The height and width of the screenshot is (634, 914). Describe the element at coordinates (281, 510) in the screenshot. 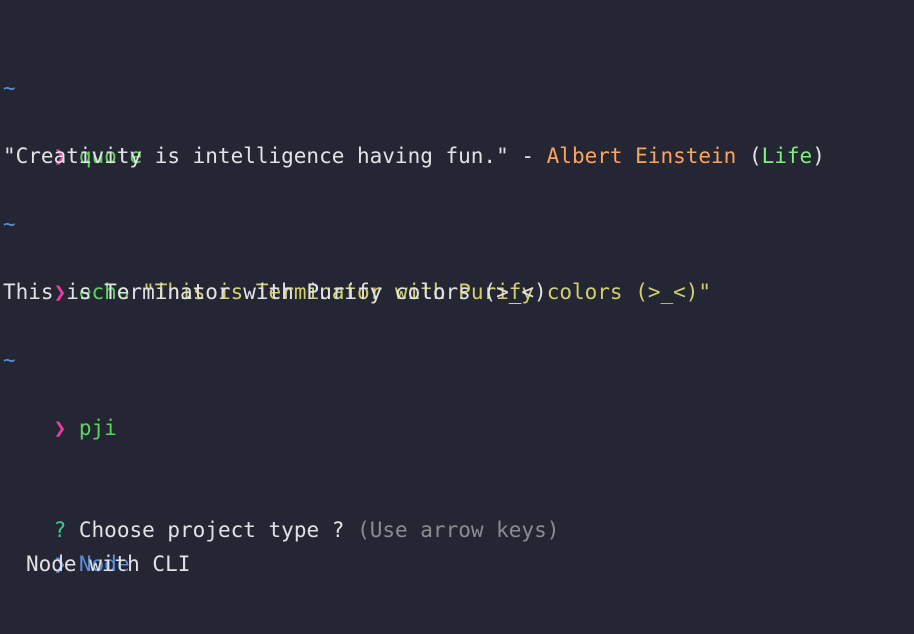

I see `menu-question: ? Choose project type ? (Use arrow keys)` at that location.